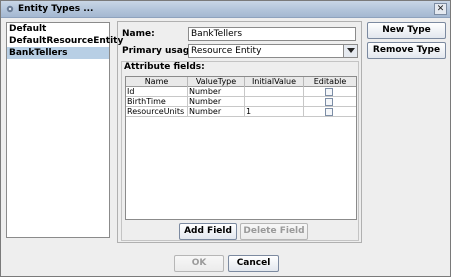 Image resolution: width=451 pixels, height=277 pixels. What do you see at coordinates (216, 82) in the screenshot?
I see `column-header-valuetype: ValueType` at bounding box center [216, 82].